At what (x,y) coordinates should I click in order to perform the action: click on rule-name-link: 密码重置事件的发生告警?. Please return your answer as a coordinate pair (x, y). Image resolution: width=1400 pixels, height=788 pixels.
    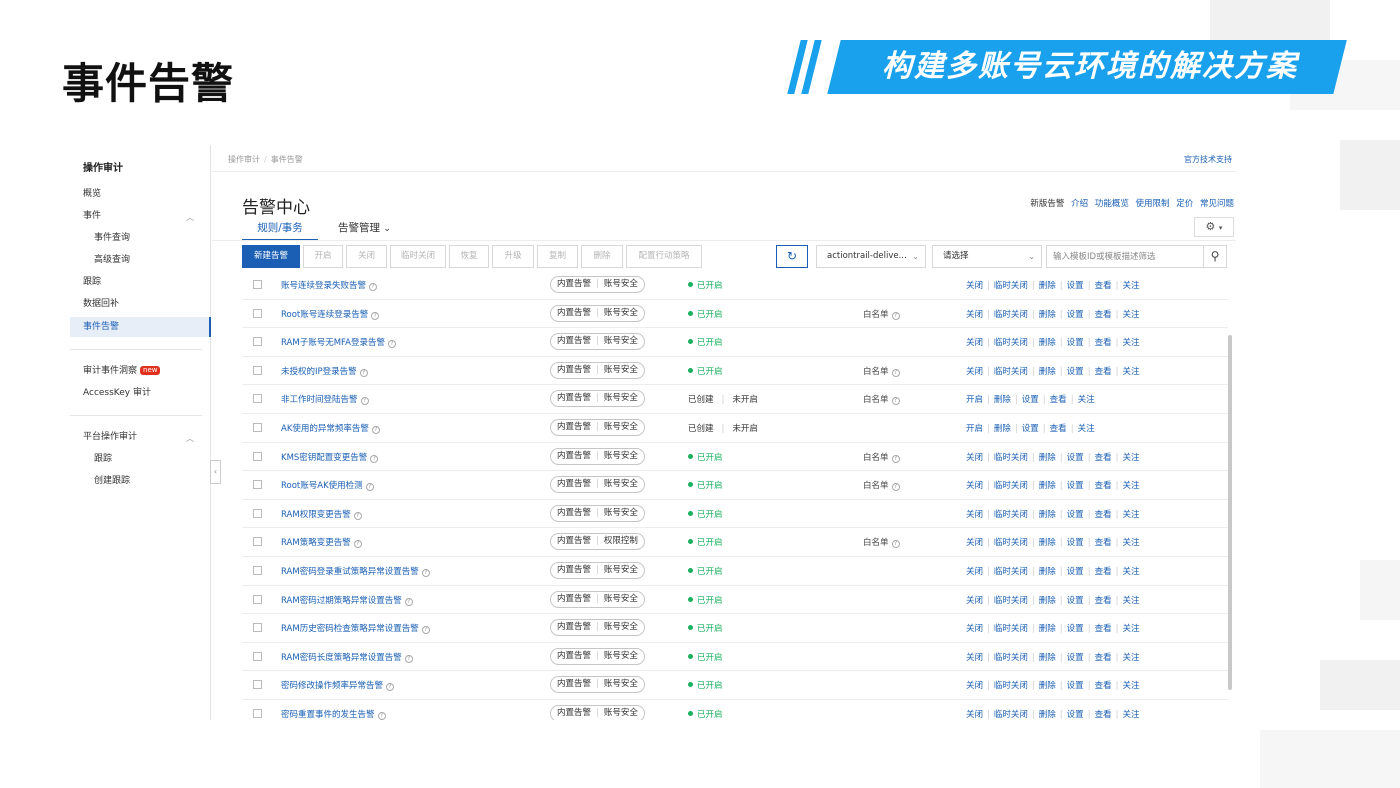
    Looking at the image, I should click on (333, 714).